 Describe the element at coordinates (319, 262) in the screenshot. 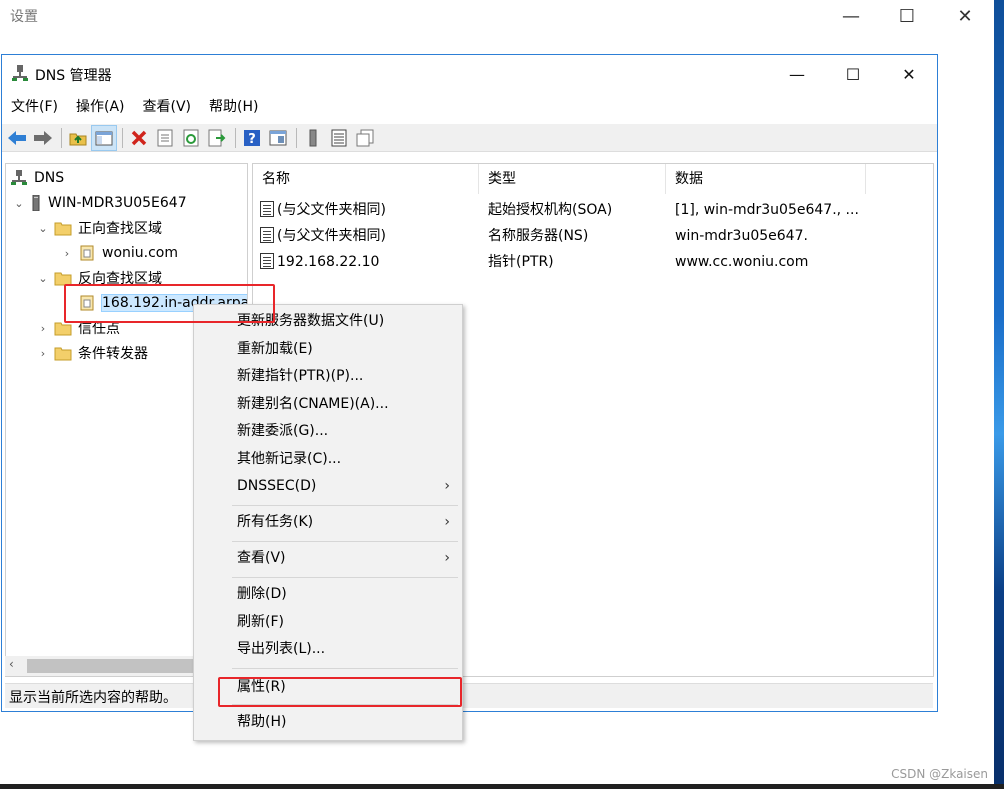

I see `record-name-cell: 192.168.22.10` at that location.